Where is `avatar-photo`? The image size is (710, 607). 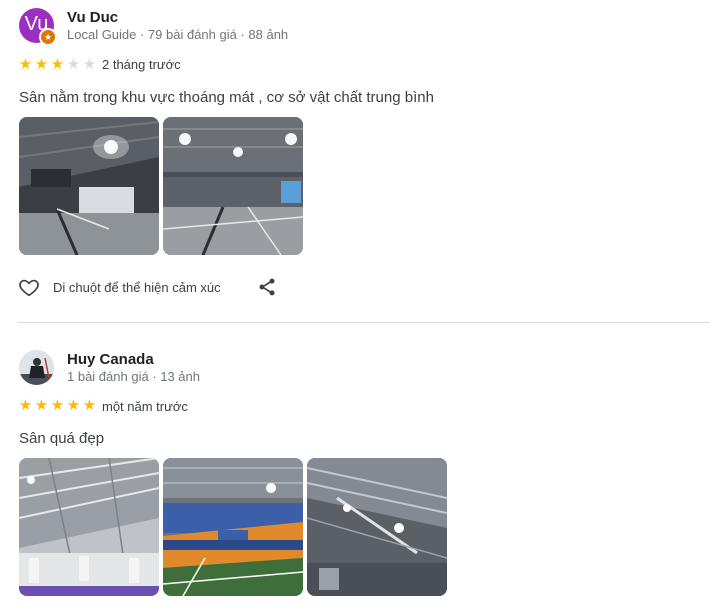 avatar-photo is located at coordinates (36, 367).